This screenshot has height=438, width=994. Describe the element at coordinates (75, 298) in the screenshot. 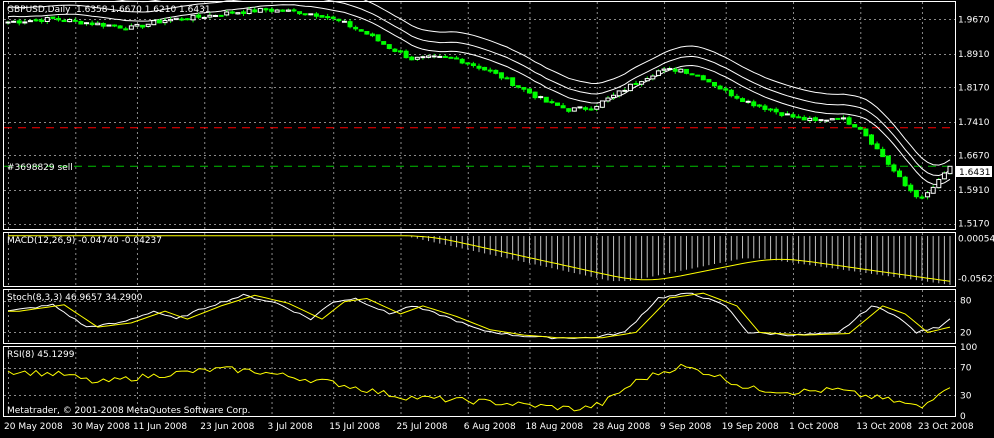

I see `stochastic-label: Stoch(8,3,3) 46.9657 34.2900` at that location.